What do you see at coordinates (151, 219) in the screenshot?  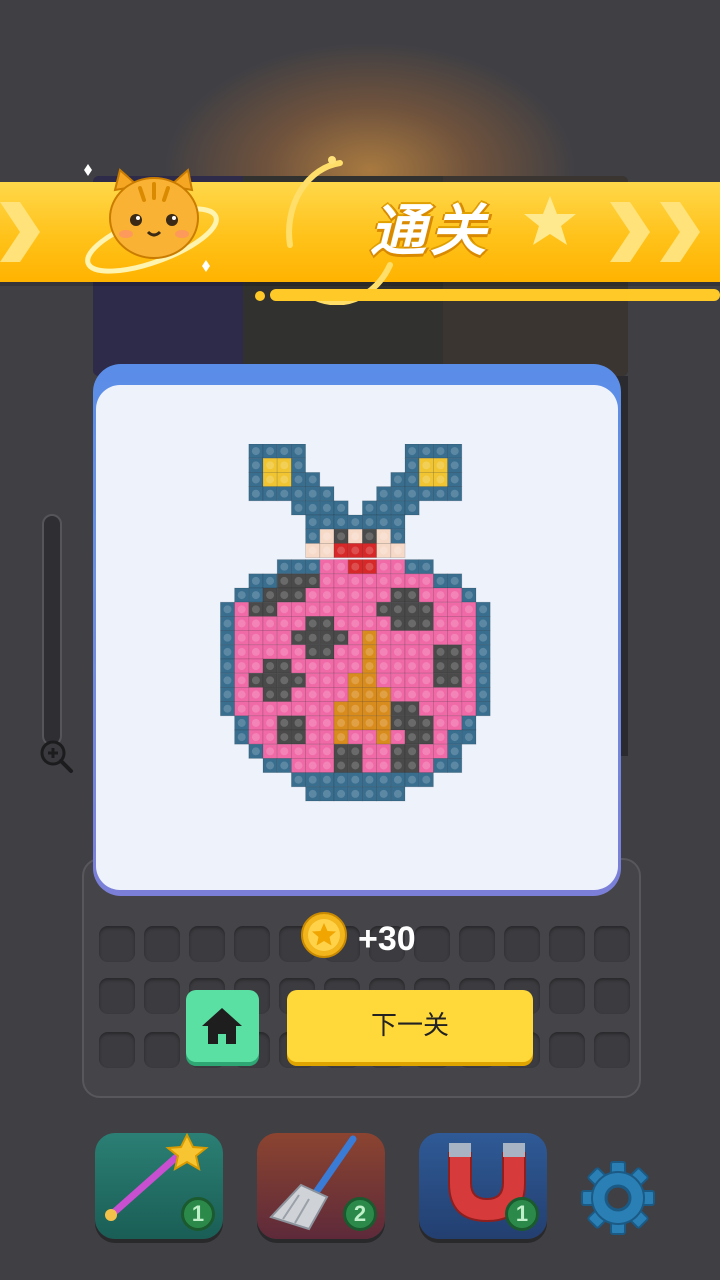 I see `cat-mascot-icon` at bounding box center [151, 219].